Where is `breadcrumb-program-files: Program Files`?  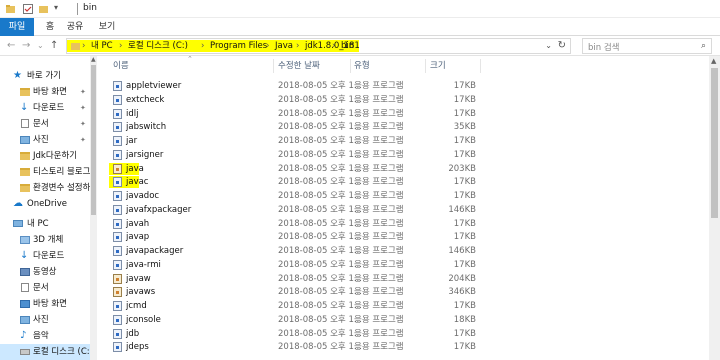
breadcrumb-program-files: Program Files is located at coordinates (238, 46).